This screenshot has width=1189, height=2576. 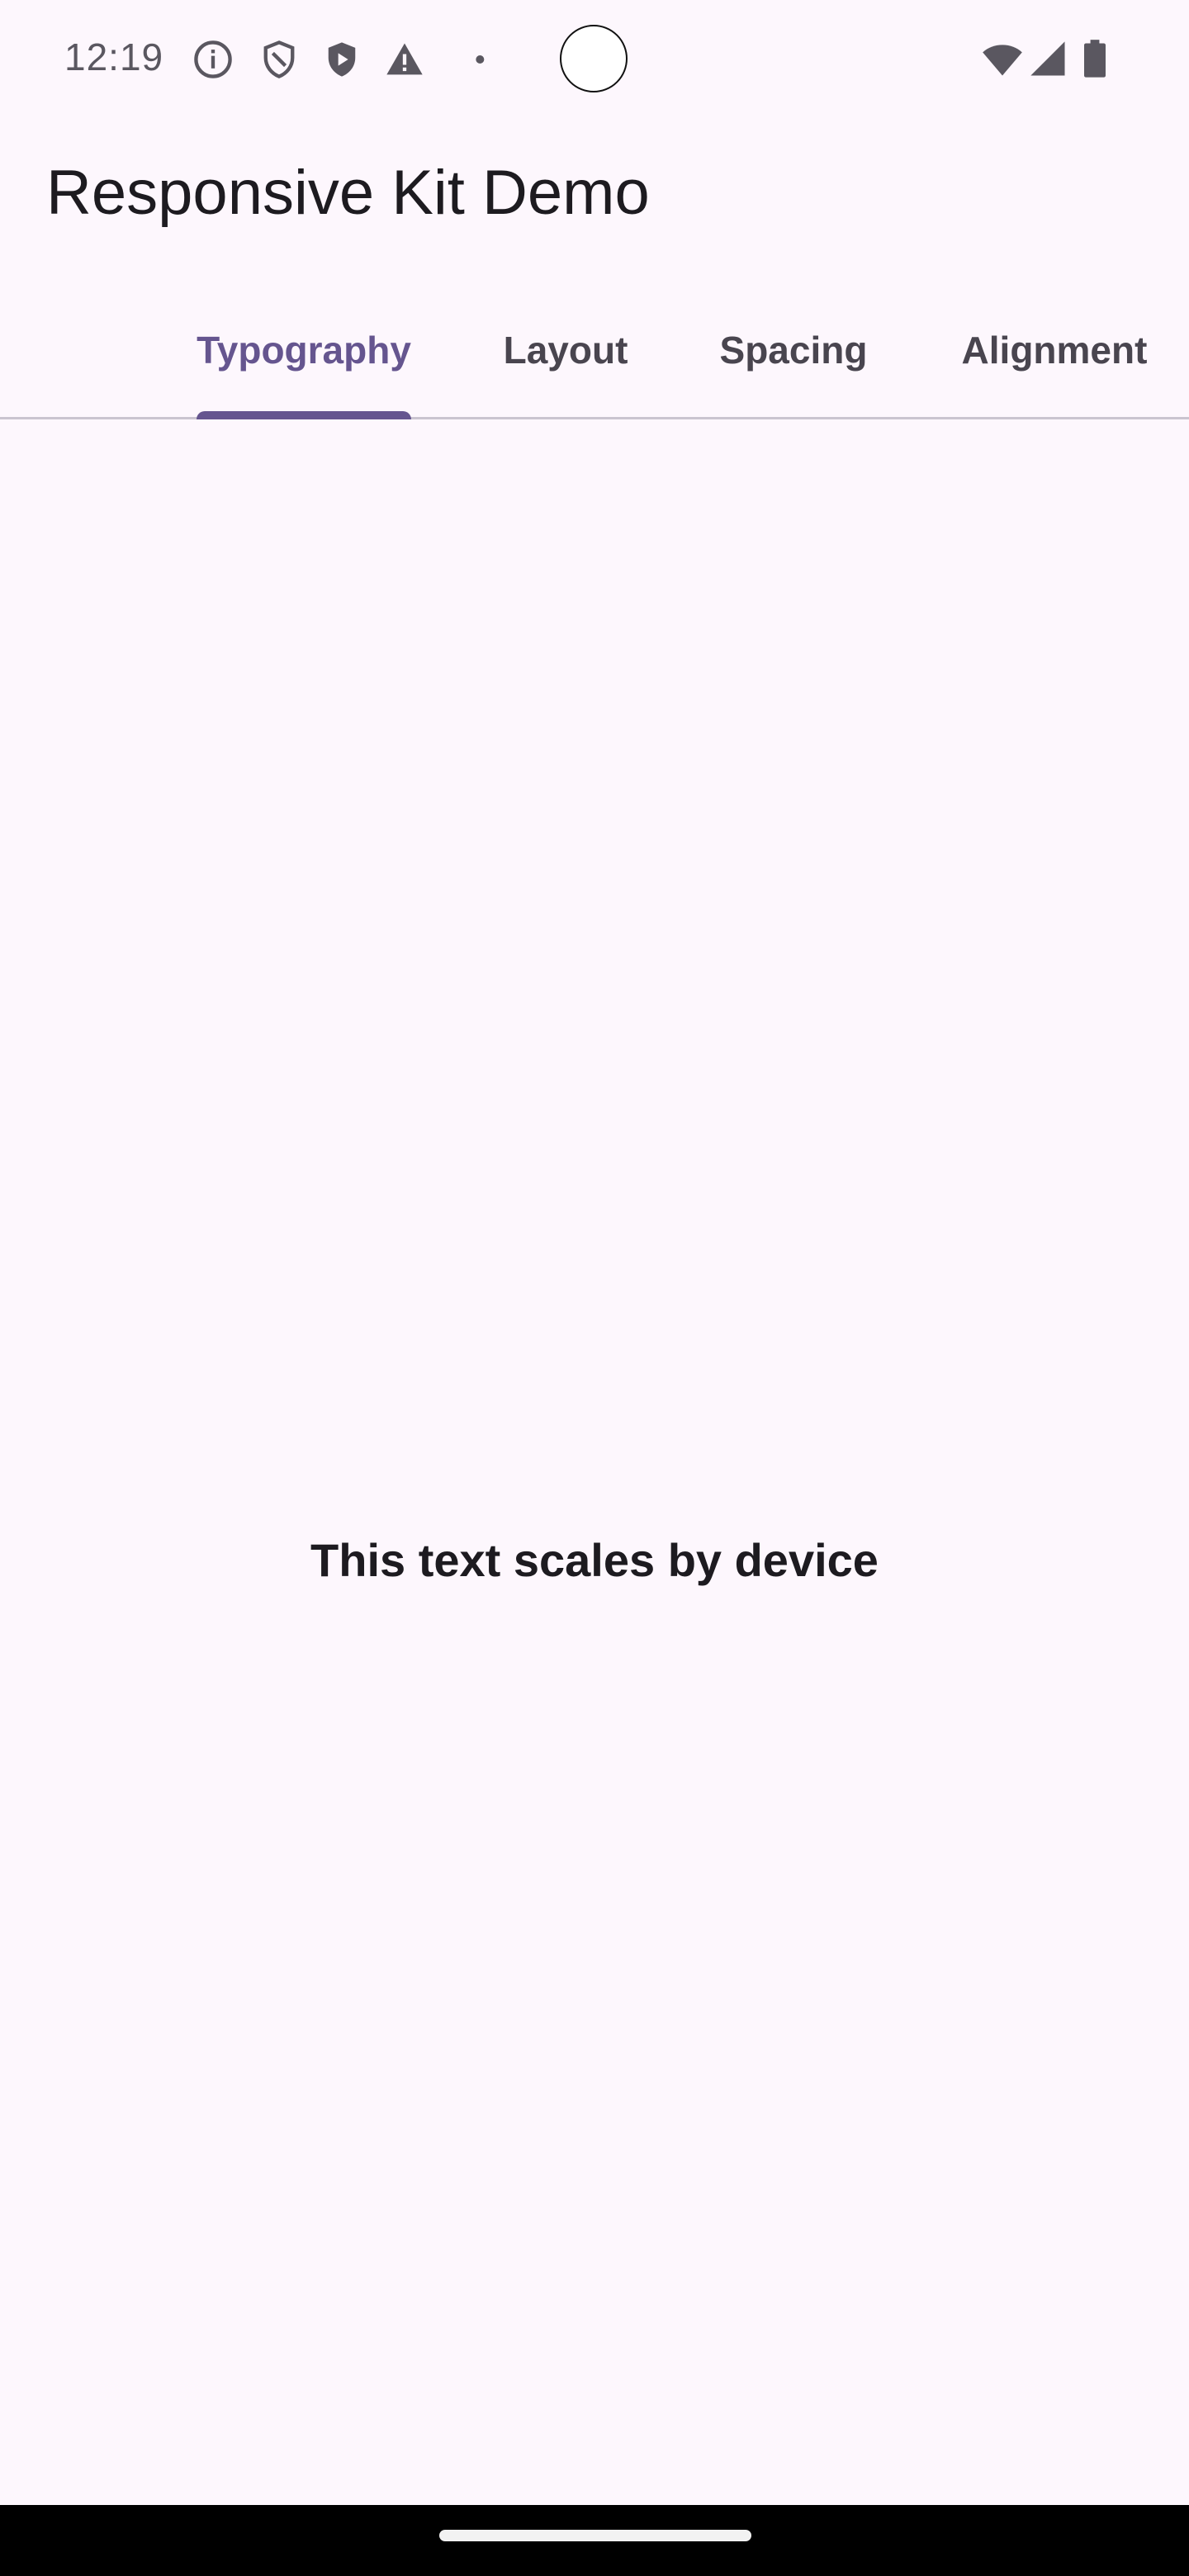 I want to click on screen-corner-bottom-right, so click(x=1164, y=2551).